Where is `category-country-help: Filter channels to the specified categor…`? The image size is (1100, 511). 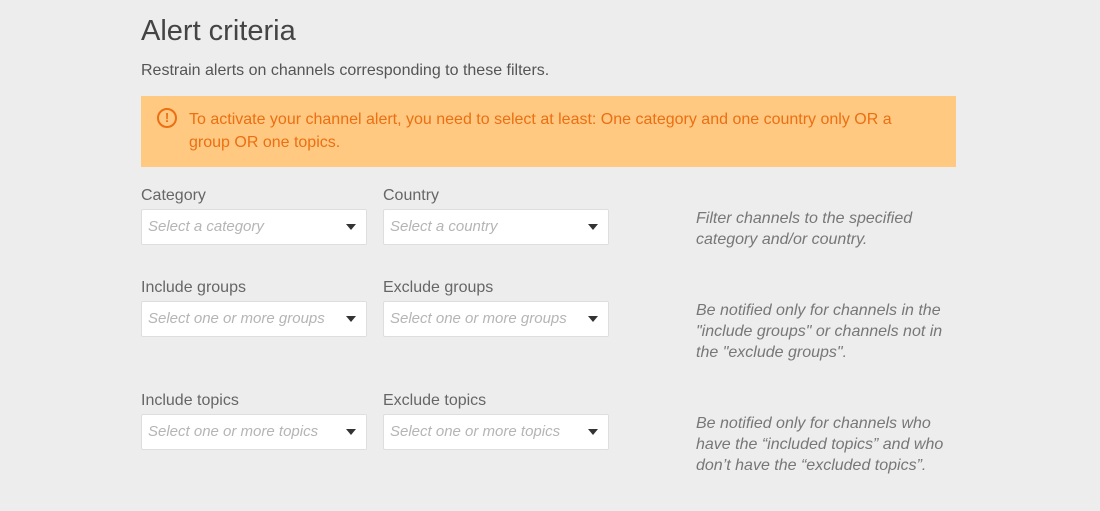
category-country-help: Filter channels to the specified categor… is located at coordinates (804, 229).